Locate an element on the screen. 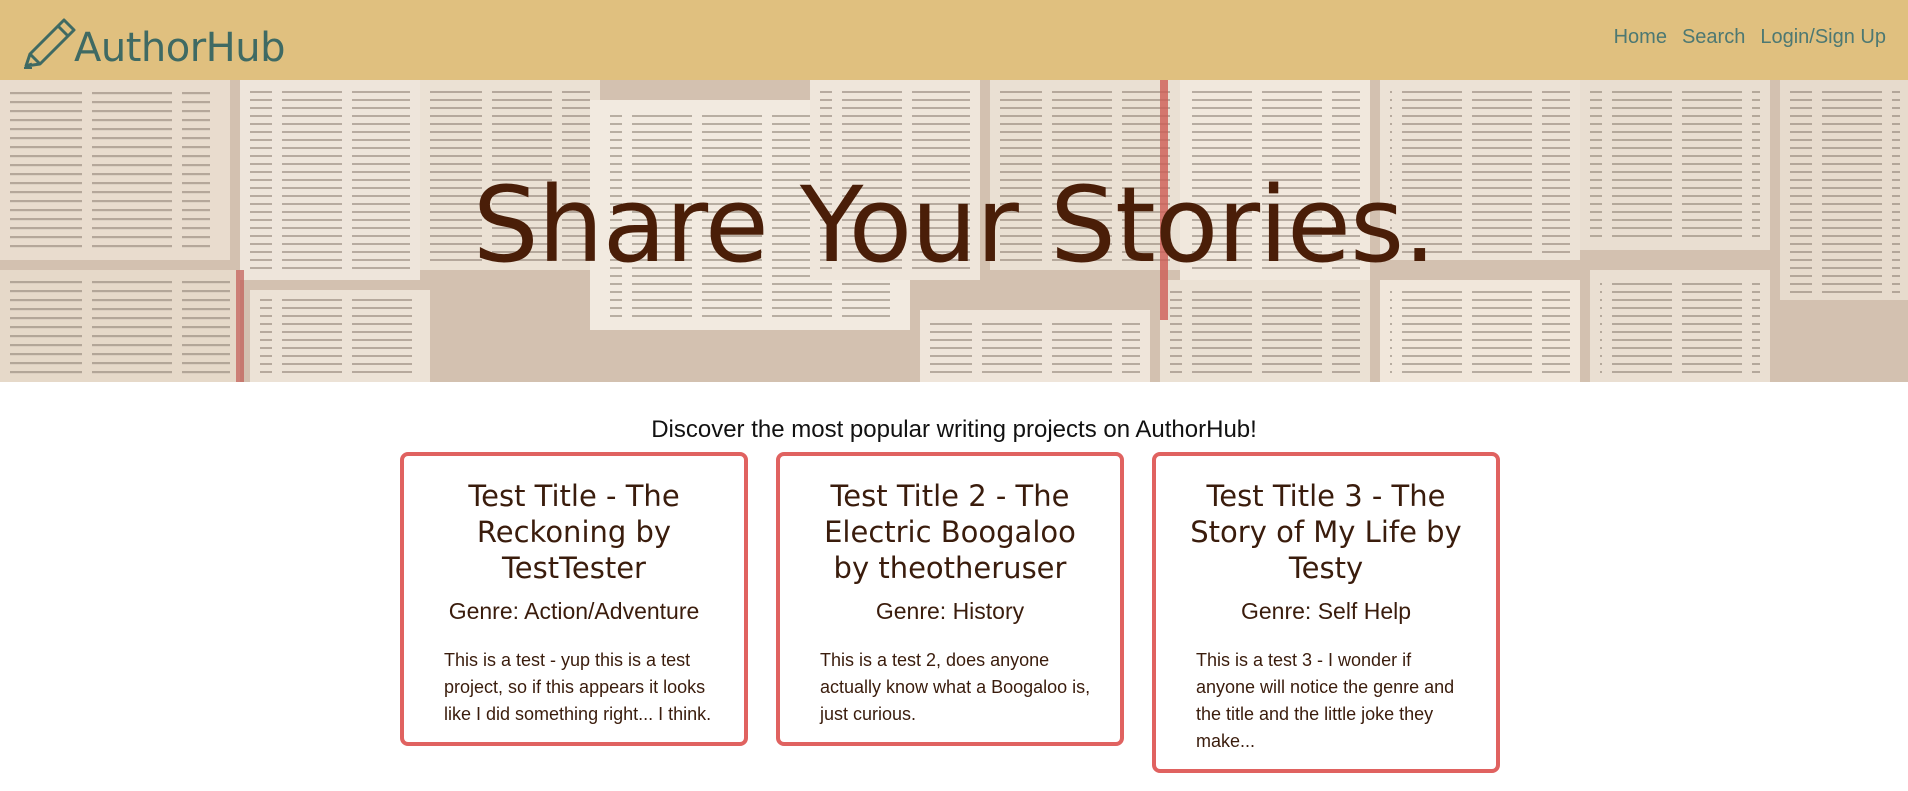 The width and height of the screenshot is (1908, 791). brand-name: AuthorHub is located at coordinates (180, 48).